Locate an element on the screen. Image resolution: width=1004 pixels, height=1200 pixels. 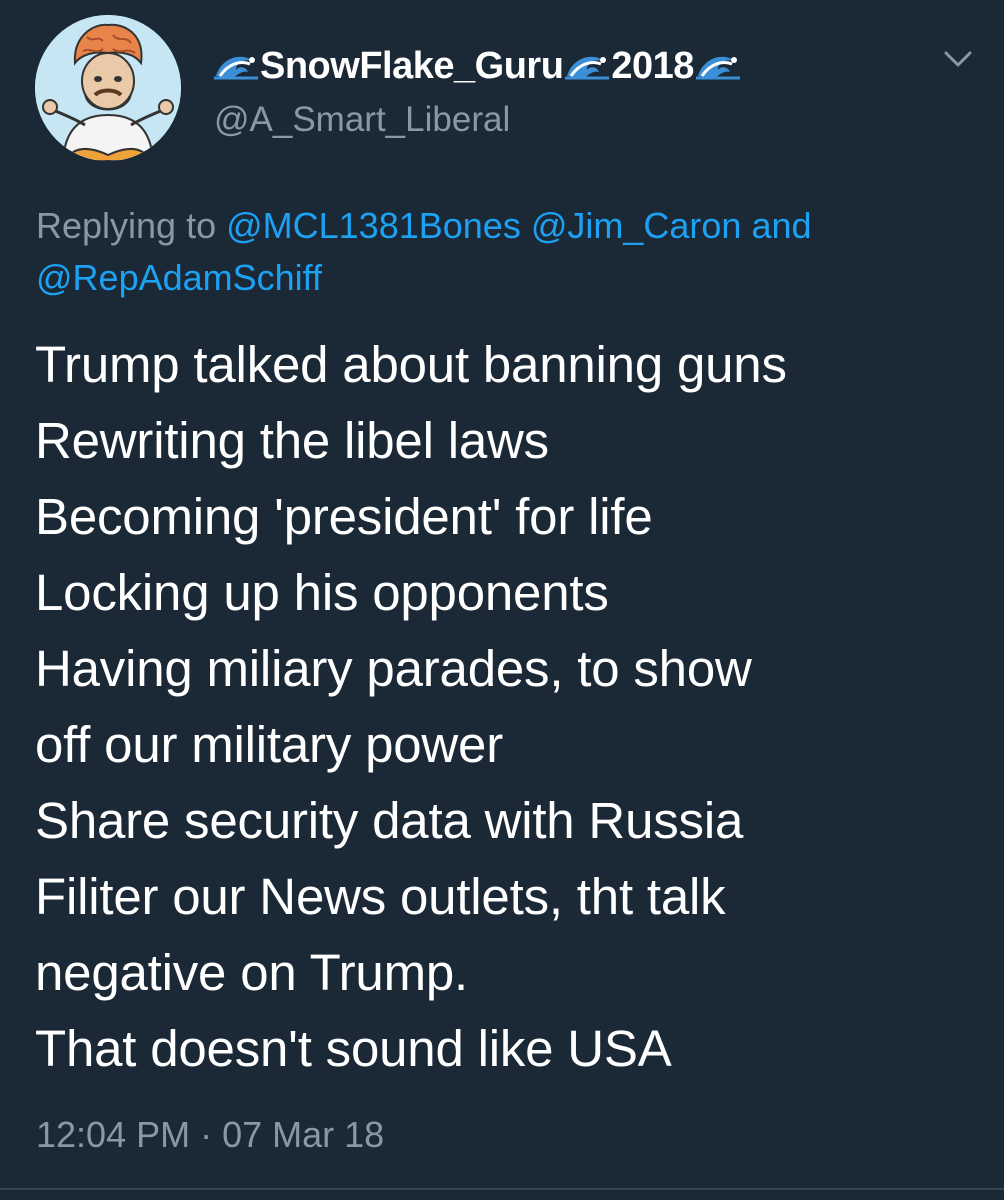
tweet-line: Locking up his opponents is located at coordinates (322, 592).